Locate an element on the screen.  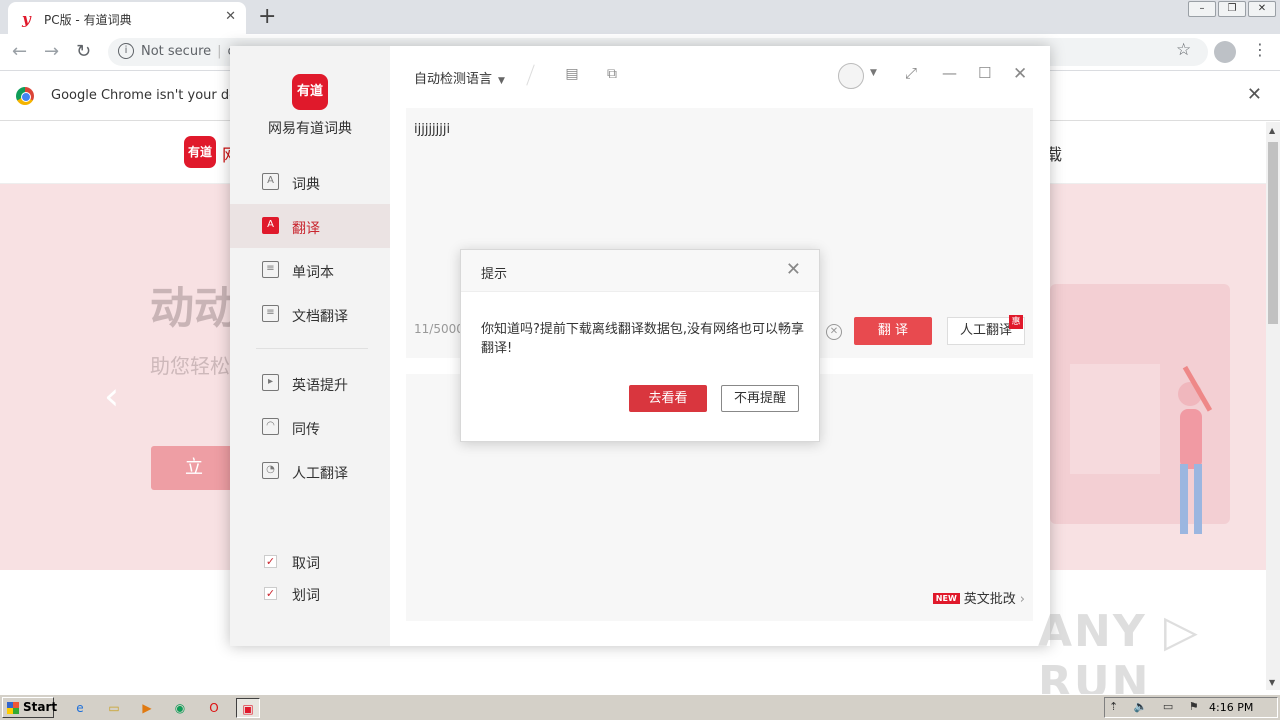
hero-download-label: 立 is located at coordinates (194, 467).